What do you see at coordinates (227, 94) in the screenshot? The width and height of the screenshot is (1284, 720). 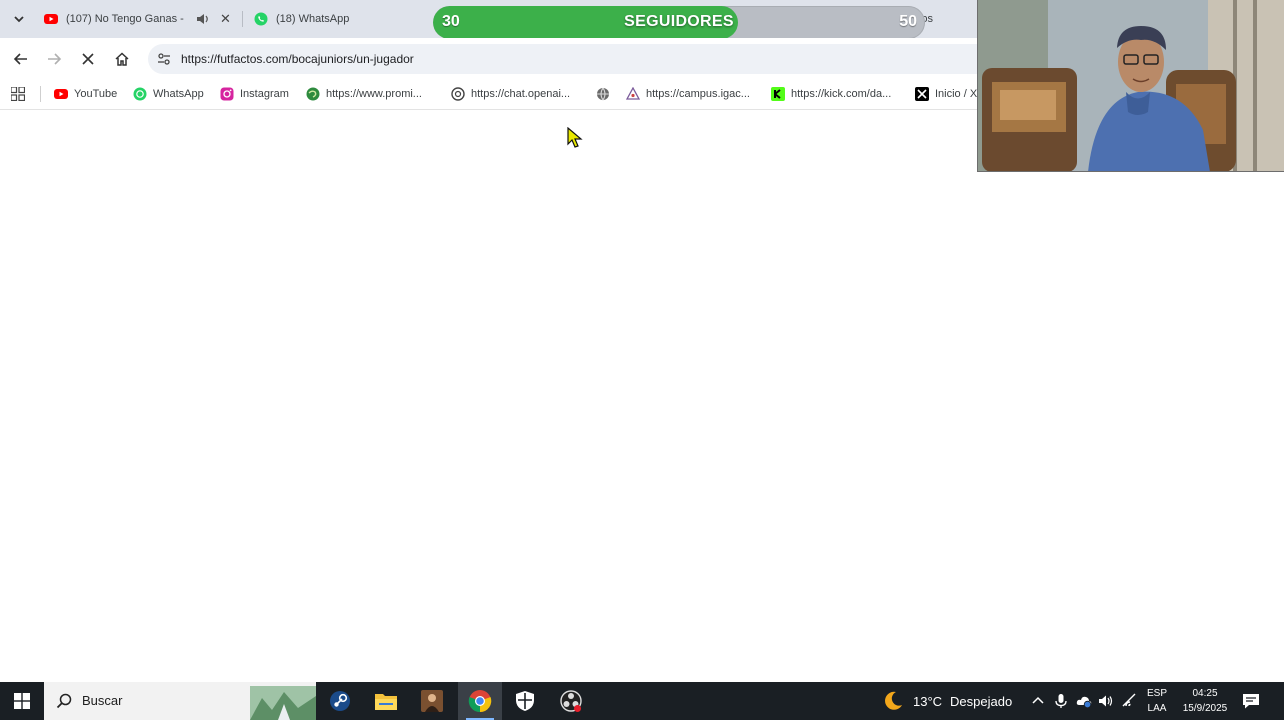 I see `instagram-icon` at bounding box center [227, 94].